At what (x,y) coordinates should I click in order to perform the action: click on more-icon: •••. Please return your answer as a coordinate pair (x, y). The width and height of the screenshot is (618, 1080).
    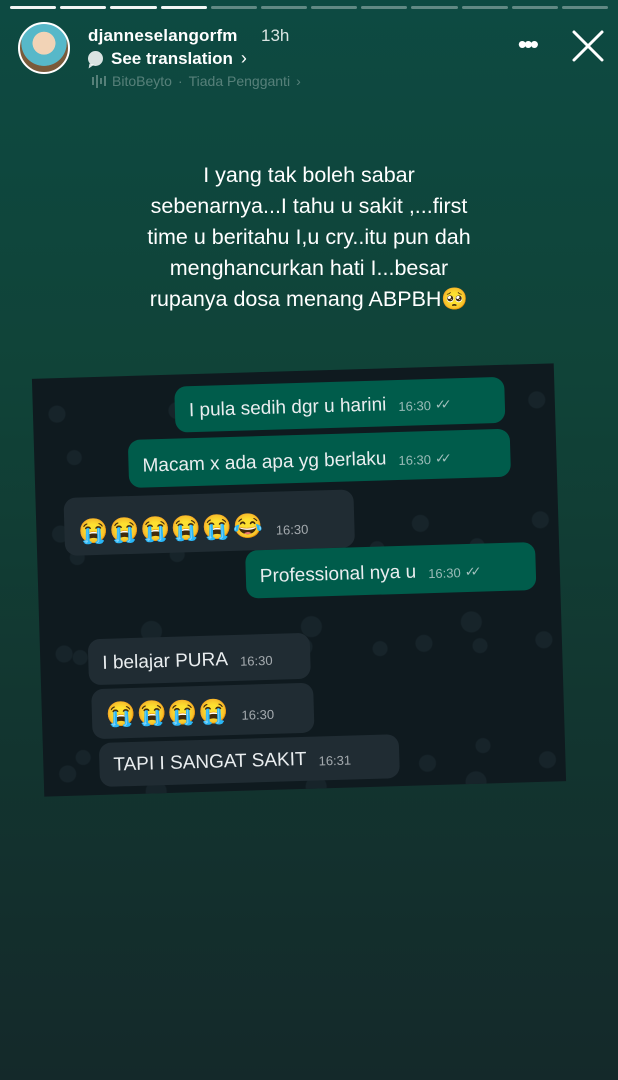
    Looking at the image, I should click on (528, 44).